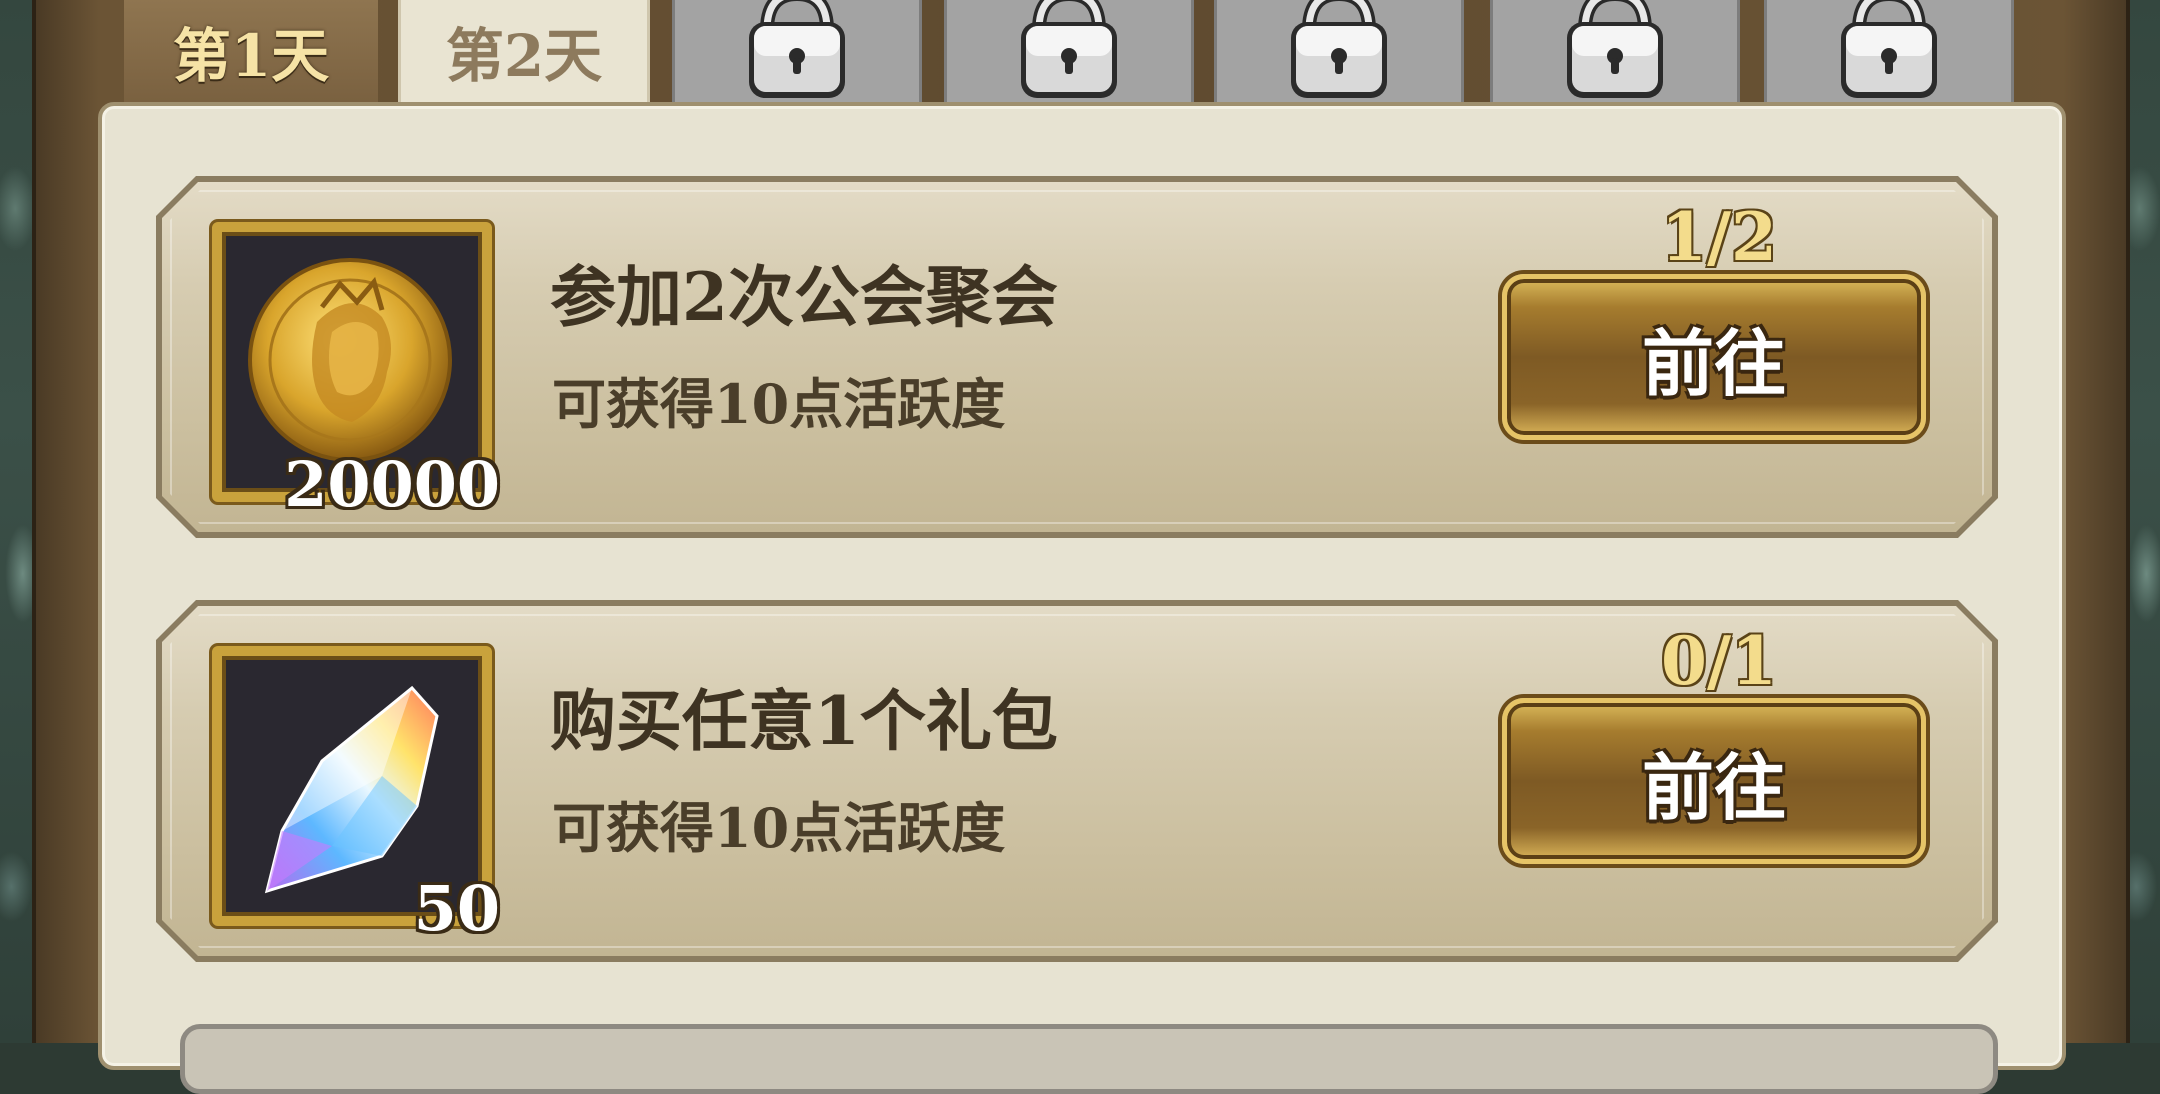  What do you see at coordinates (1719, 661) in the screenshot?
I see `task-progress: 0/1` at bounding box center [1719, 661].